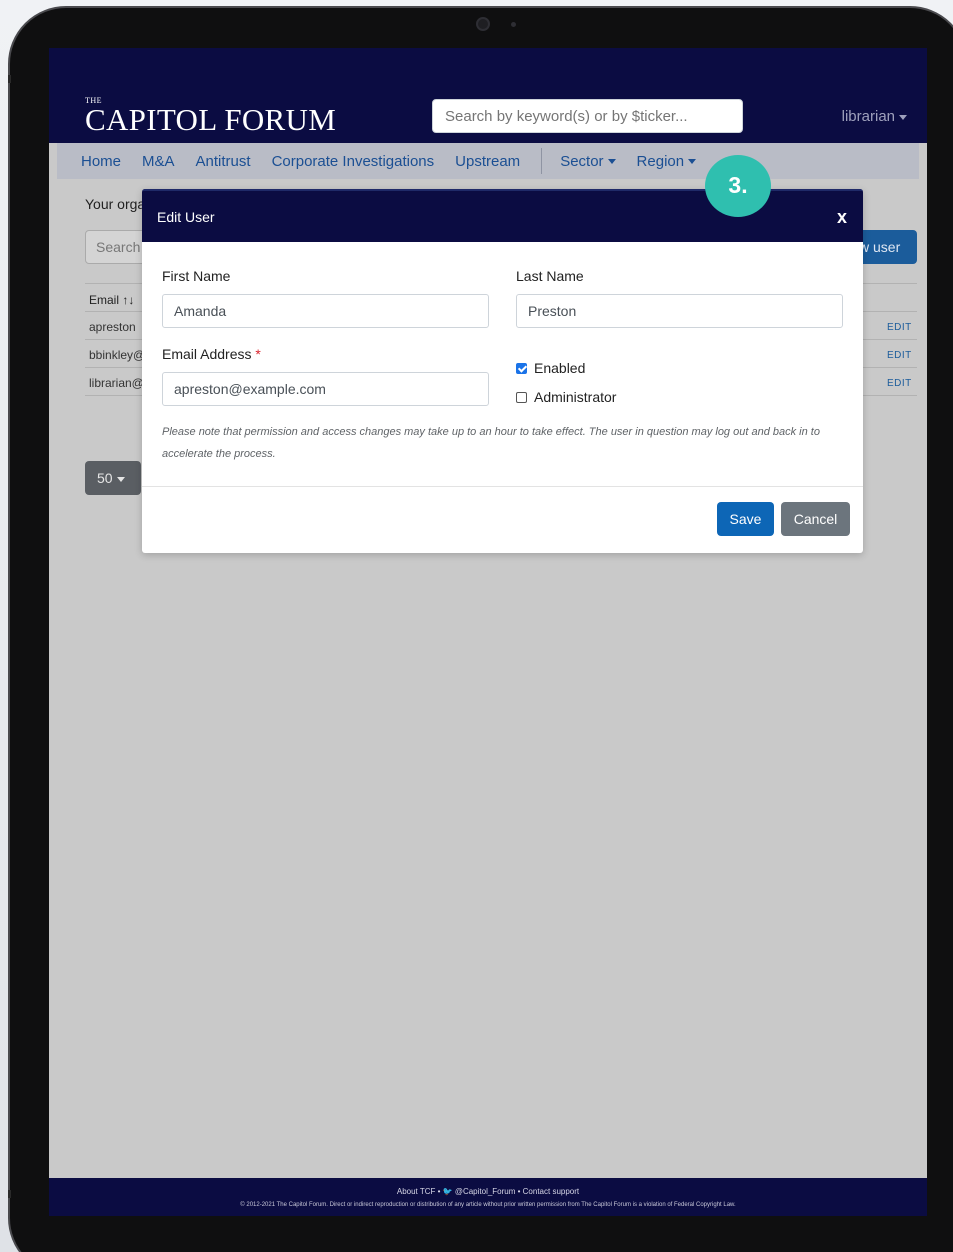  I want to click on table-row-email: apreston, so click(112, 327).